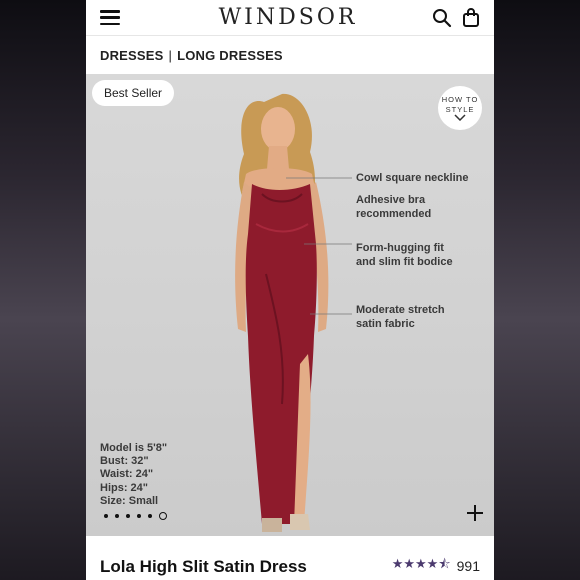  Describe the element at coordinates (163, 516) in the screenshot. I see `carousel-dot-active` at that location.